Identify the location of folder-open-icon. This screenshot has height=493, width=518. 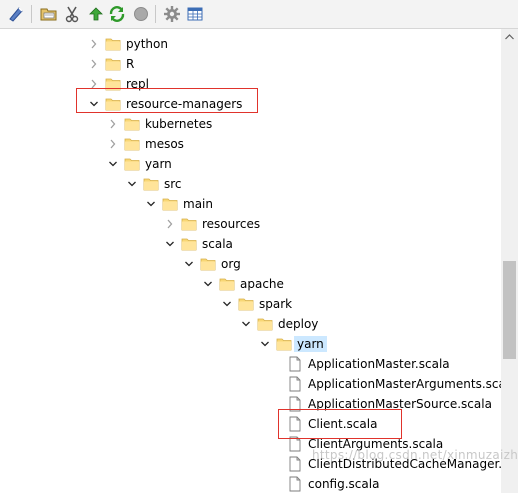
(48, 14).